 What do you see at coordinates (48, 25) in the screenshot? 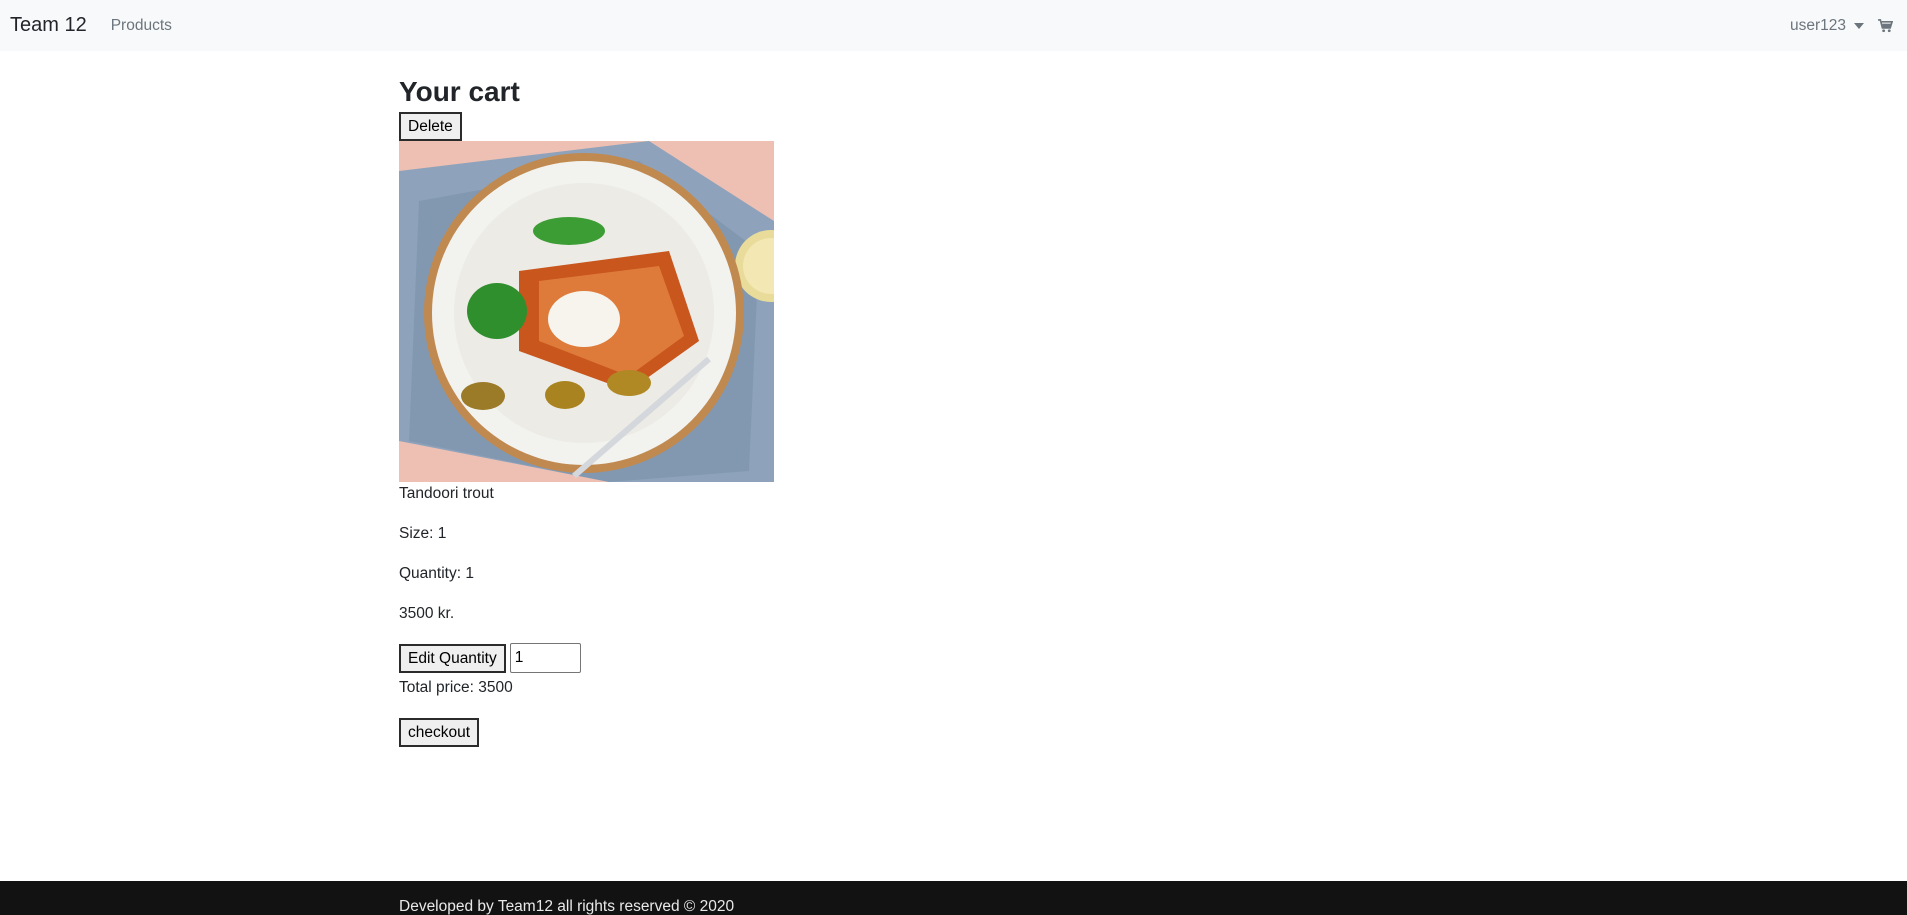
I see `brand-link: Team 12` at bounding box center [48, 25].